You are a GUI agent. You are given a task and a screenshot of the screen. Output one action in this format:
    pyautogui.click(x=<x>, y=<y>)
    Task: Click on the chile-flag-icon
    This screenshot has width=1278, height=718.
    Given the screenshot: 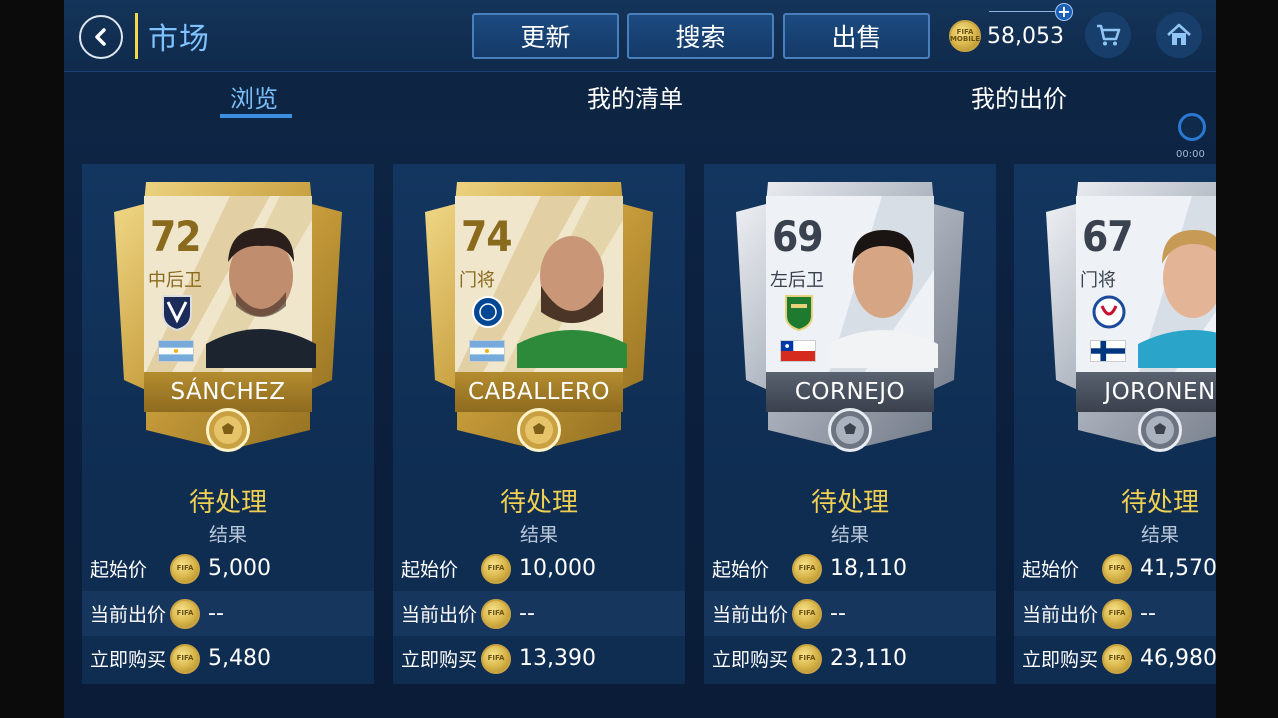 What is the action you would take?
    pyautogui.click(x=798, y=351)
    